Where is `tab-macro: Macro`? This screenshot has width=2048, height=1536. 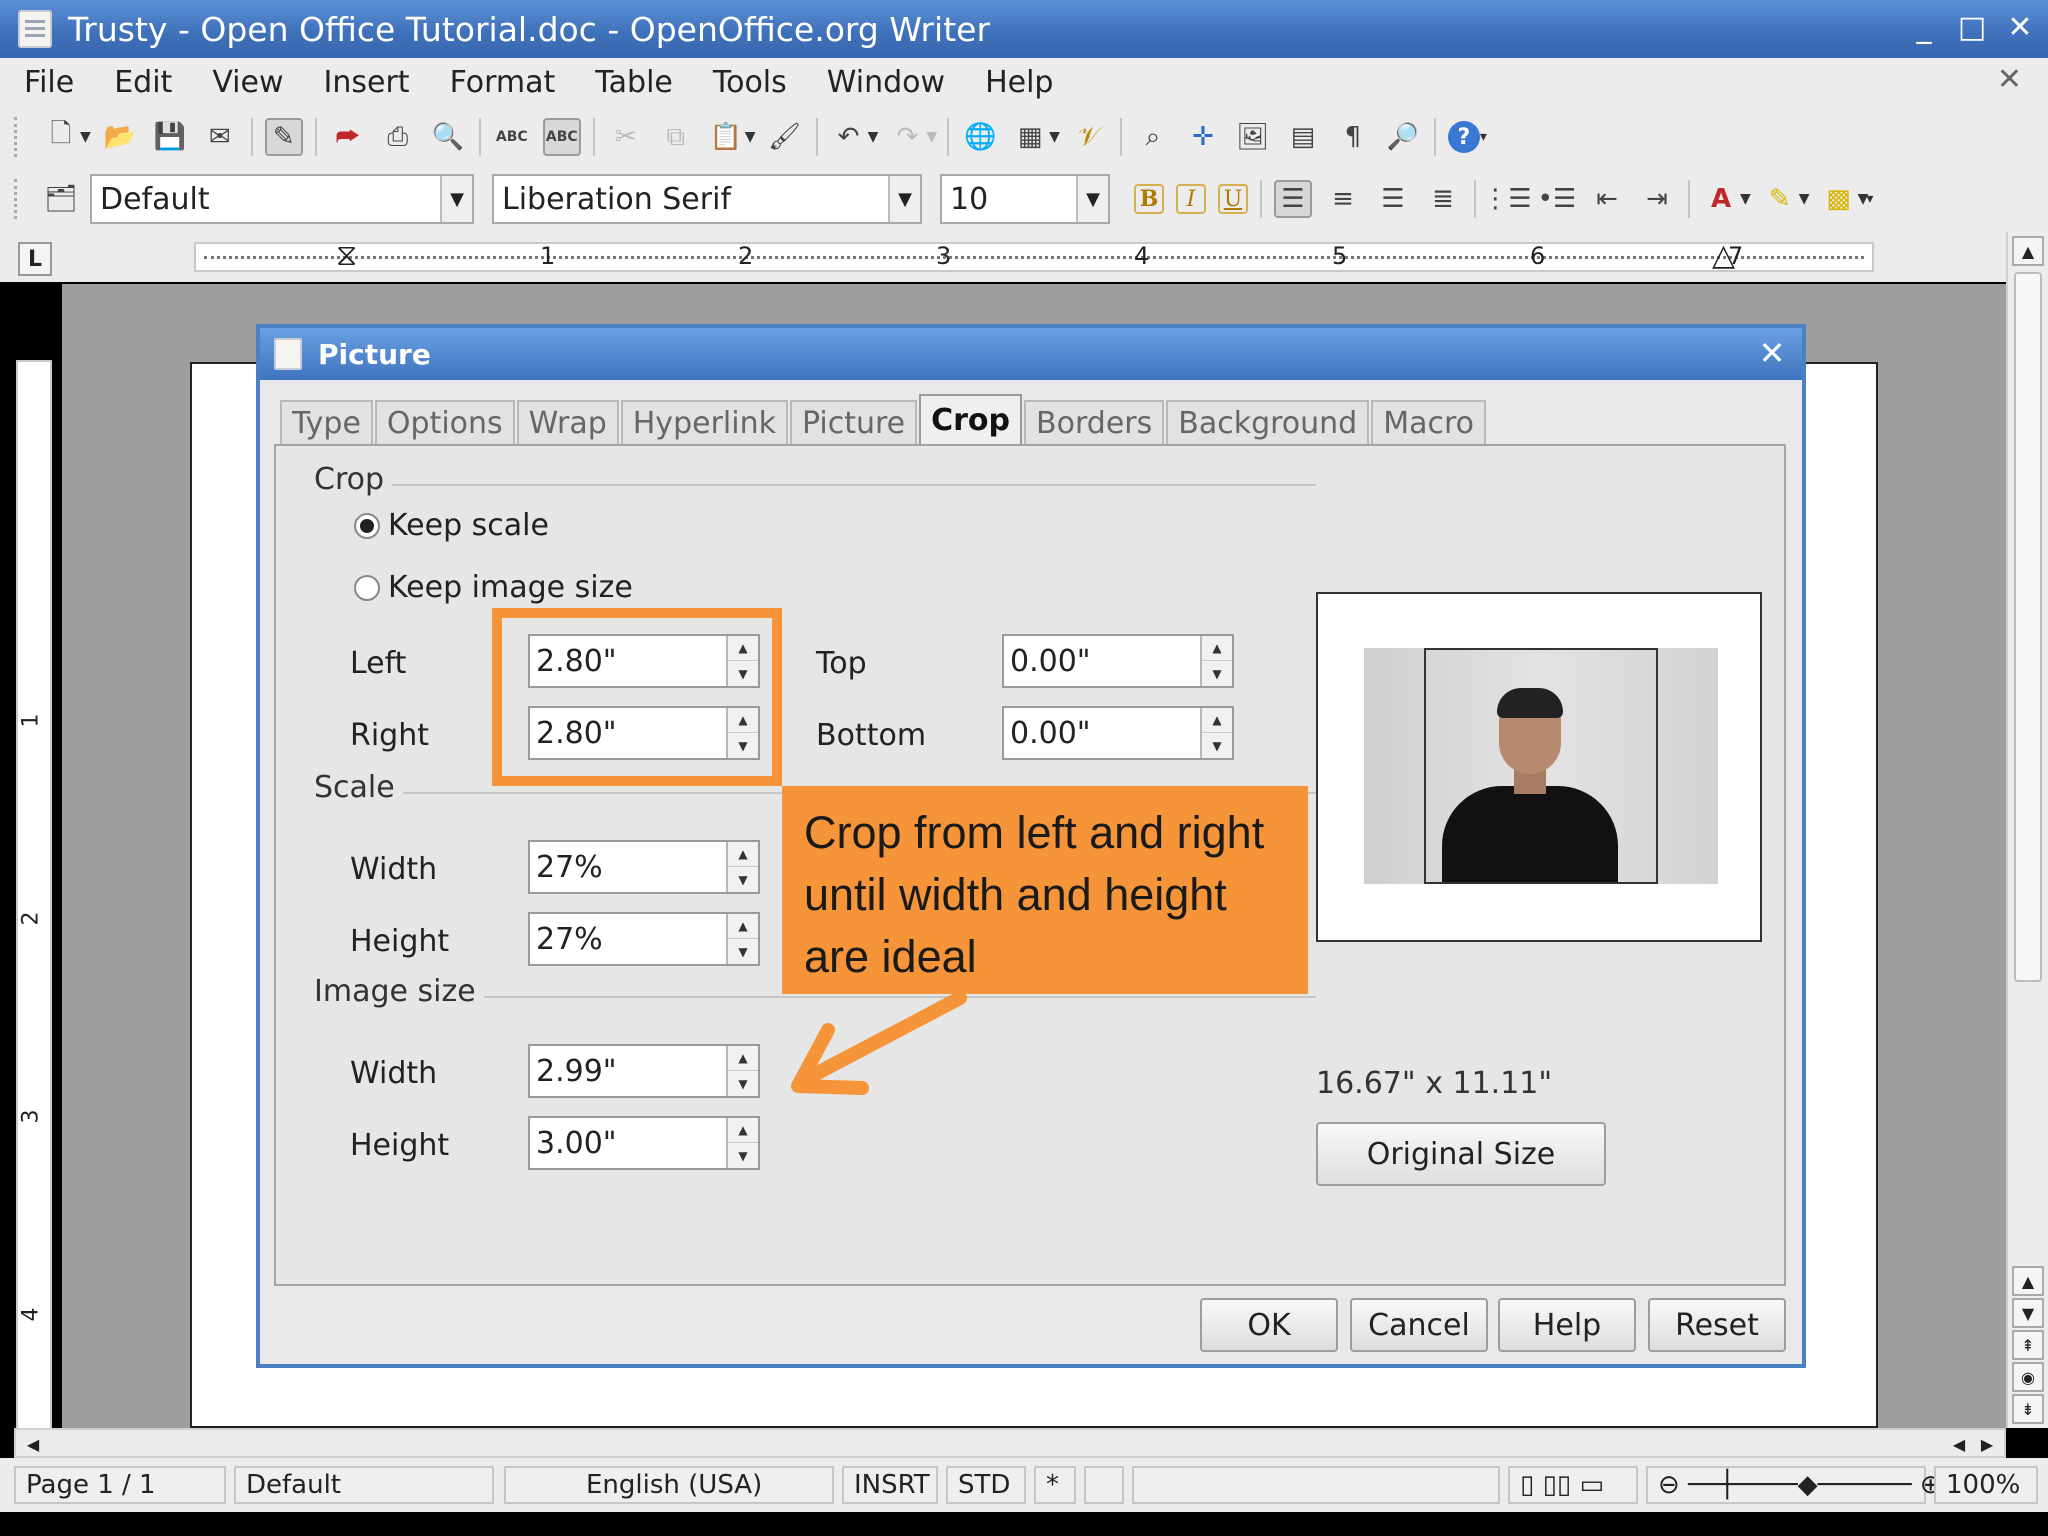 tab-macro: Macro is located at coordinates (1429, 422).